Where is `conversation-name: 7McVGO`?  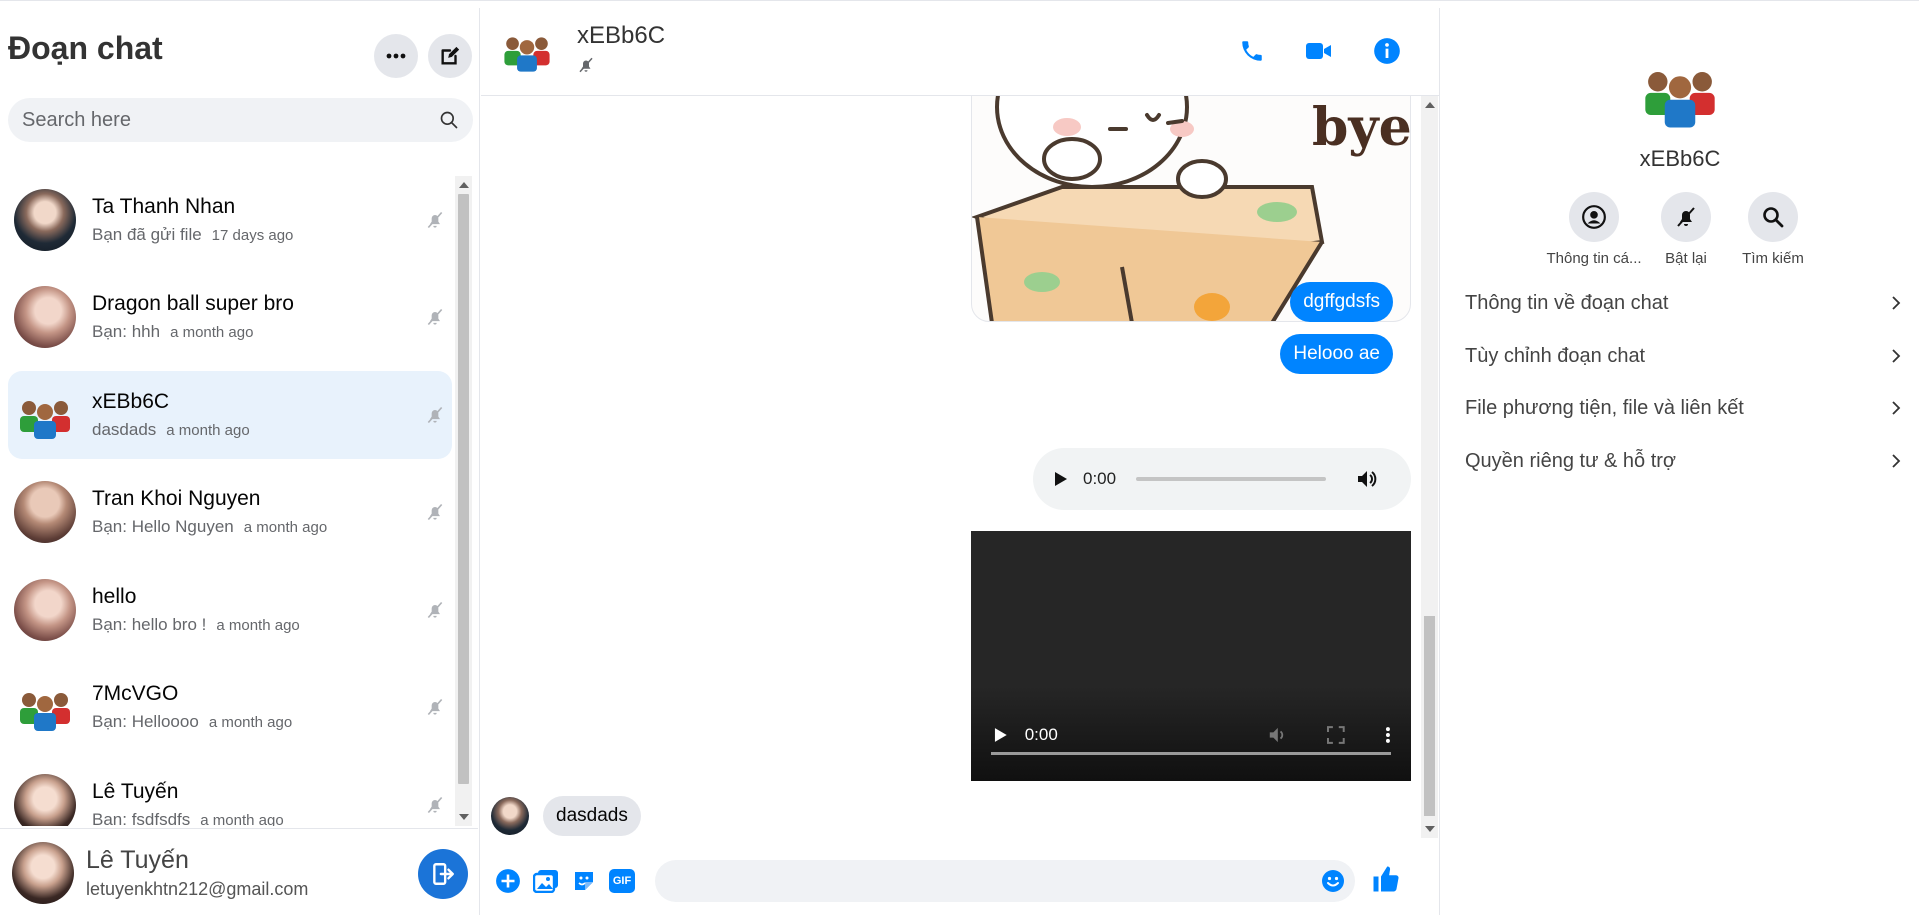 conversation-name: 7McVGO is located at coordinates (135, 693).